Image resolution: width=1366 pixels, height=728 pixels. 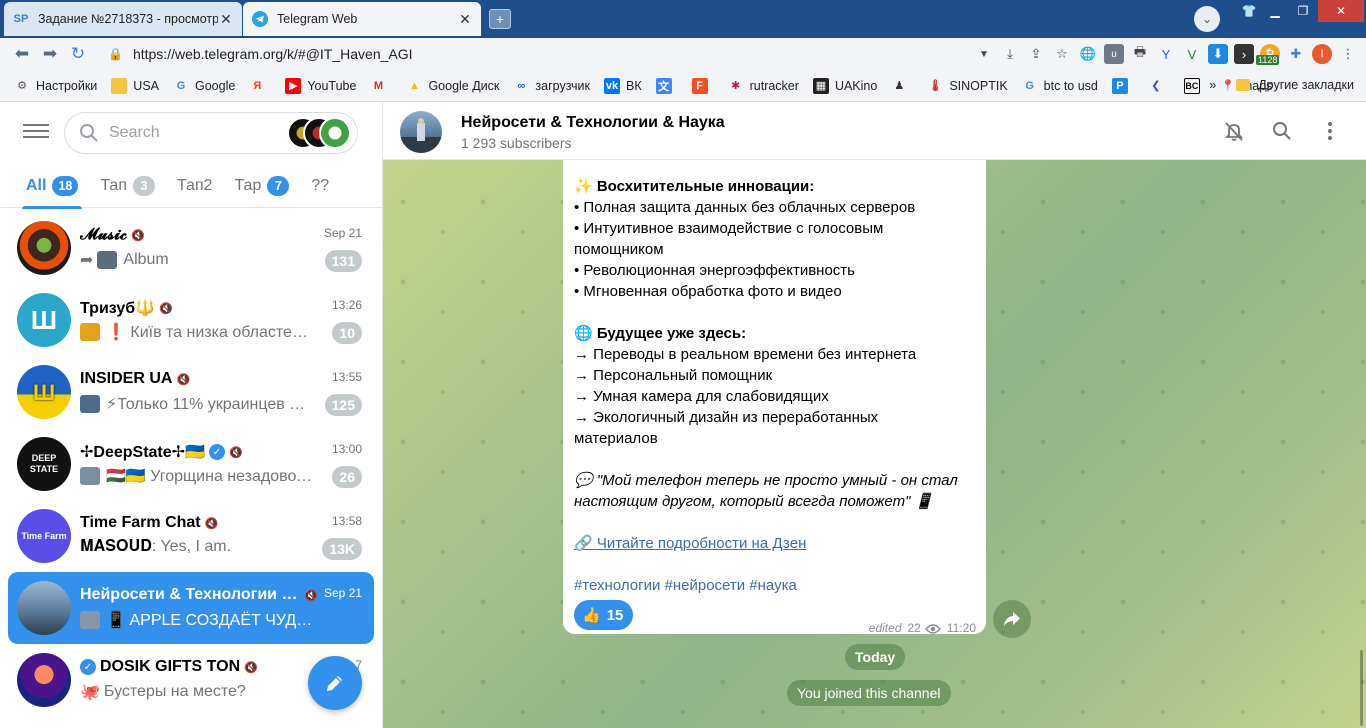 I want to click on article-link: 🔗 Читайте подробности на Дзен, so click(x=774, y=543).